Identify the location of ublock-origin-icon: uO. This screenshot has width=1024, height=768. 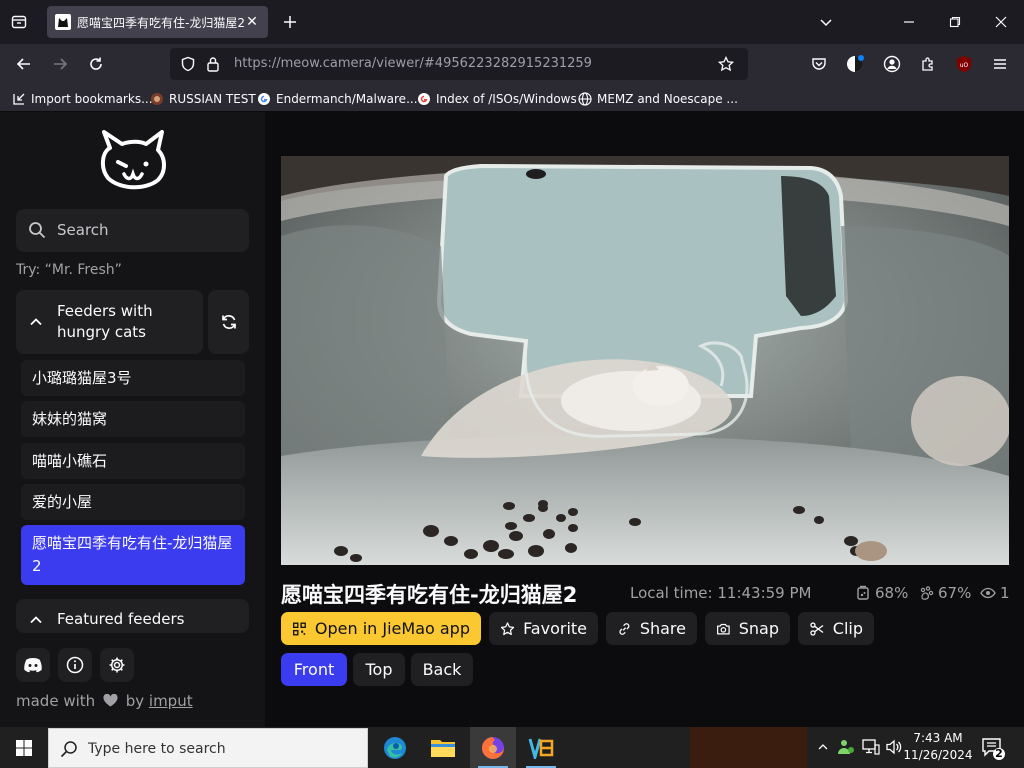
(964, 64).